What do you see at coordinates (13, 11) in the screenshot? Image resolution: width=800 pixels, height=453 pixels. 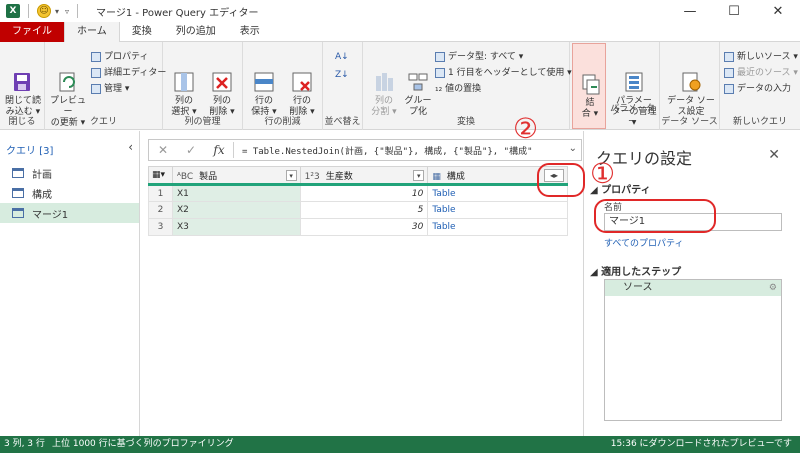 I see `excel-icon: X` at bounding box center [13, 11].